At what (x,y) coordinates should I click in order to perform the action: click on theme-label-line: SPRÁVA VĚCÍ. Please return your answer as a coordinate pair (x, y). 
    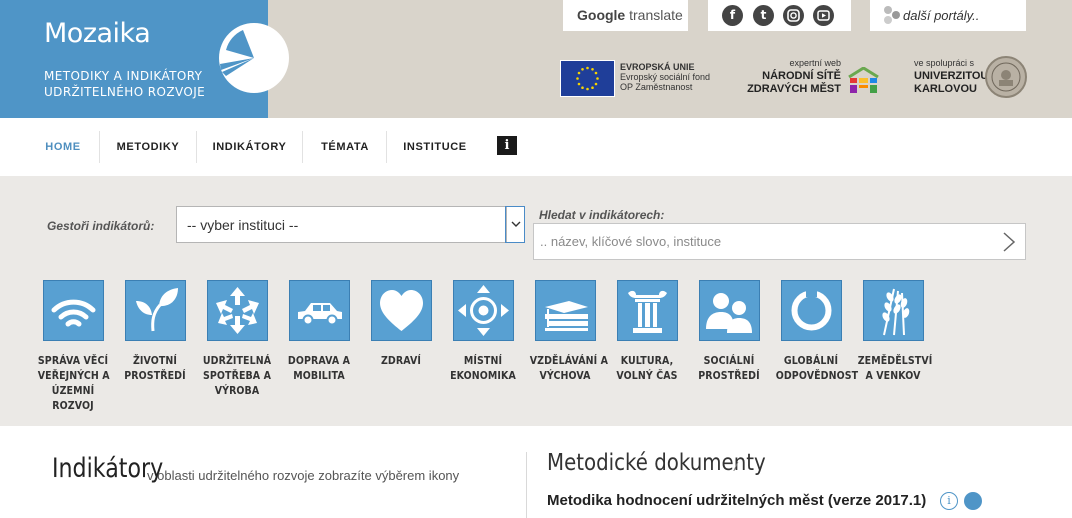
    Looking at the image, I should click on (73, 360).